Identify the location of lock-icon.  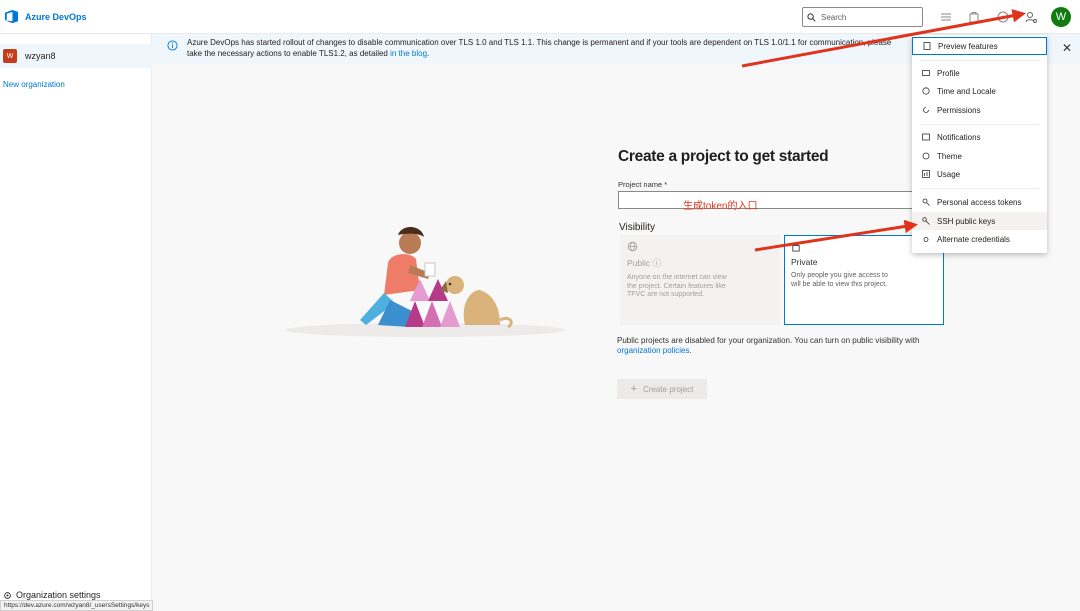
(796, 247).